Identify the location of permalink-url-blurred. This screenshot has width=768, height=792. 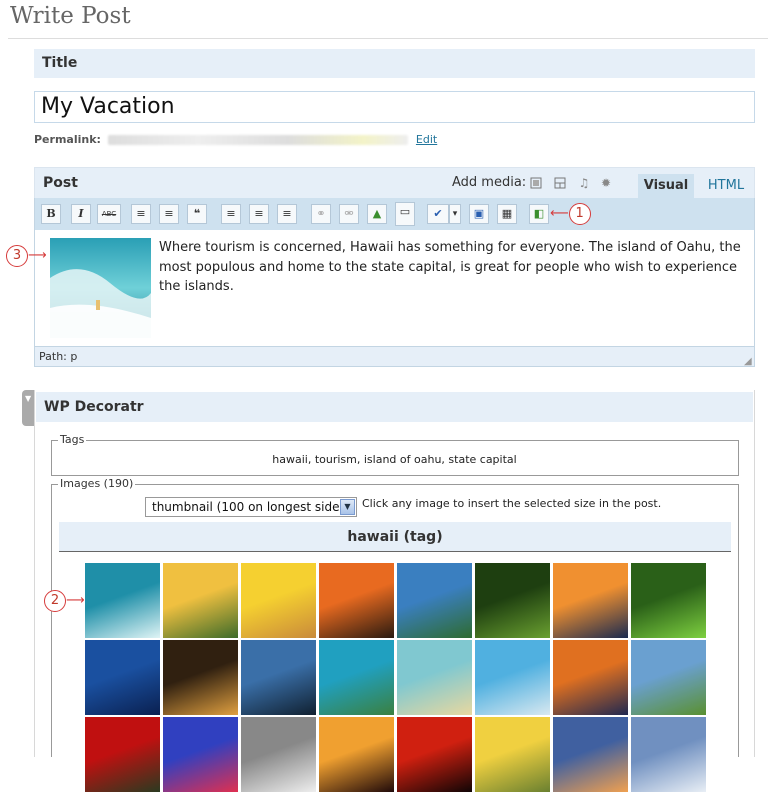
(258, 140).